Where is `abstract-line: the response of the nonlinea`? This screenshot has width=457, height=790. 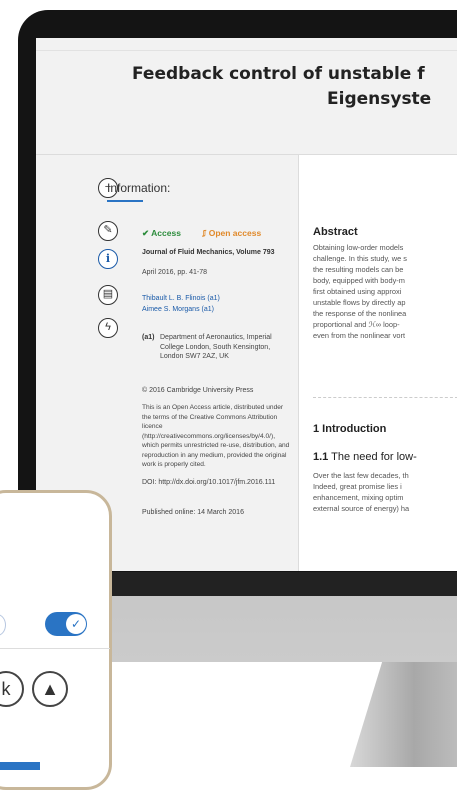 abstract-line: the response of the nonlinea is located at coordinates (360, 313).